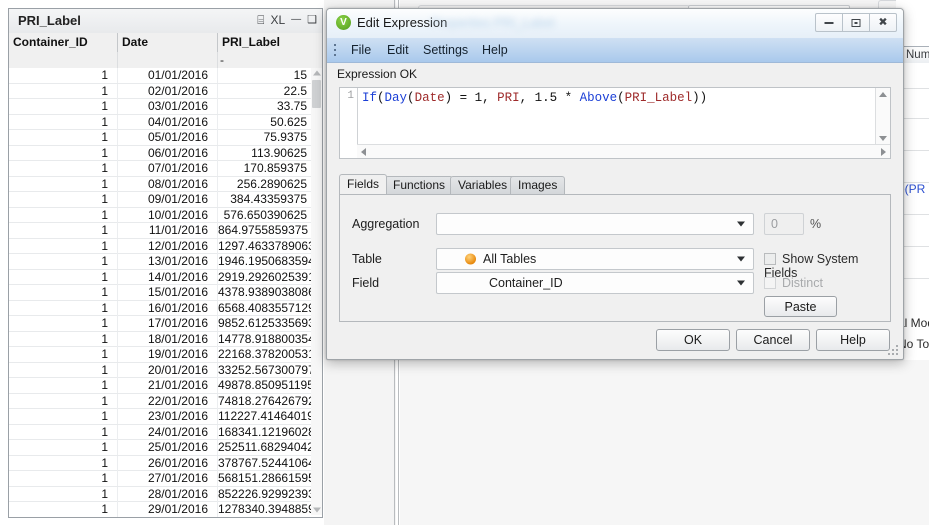 The width and height of the screenshot is (929, 525). Describe the element at coordinates (335, 50) in the screenshot. I see `menu-grip-icon` at that location.